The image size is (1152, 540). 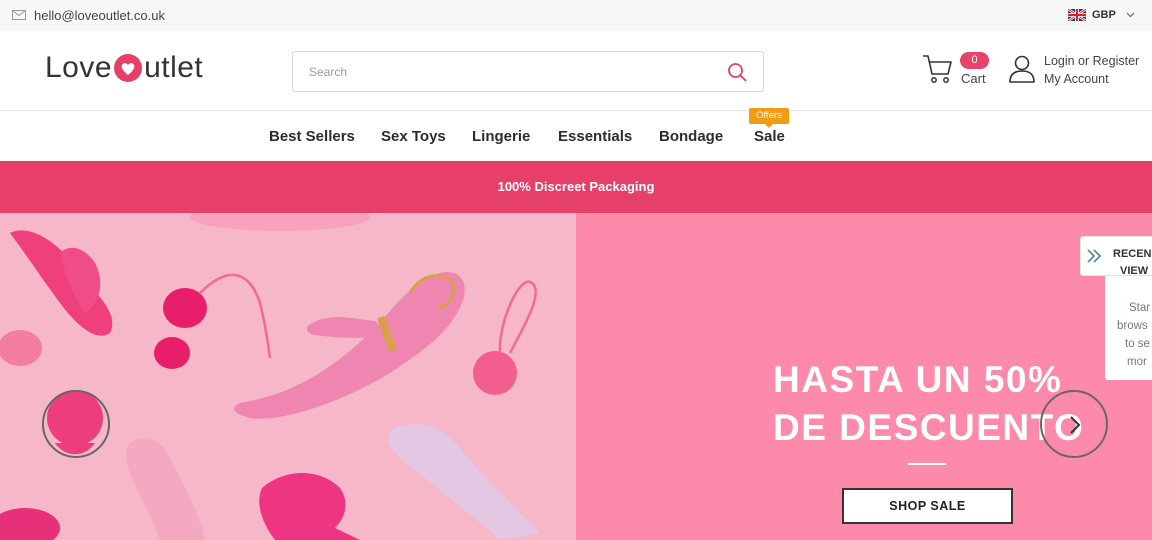 I want to click on site-logo: Love utlet, so click(x=124, y=68).